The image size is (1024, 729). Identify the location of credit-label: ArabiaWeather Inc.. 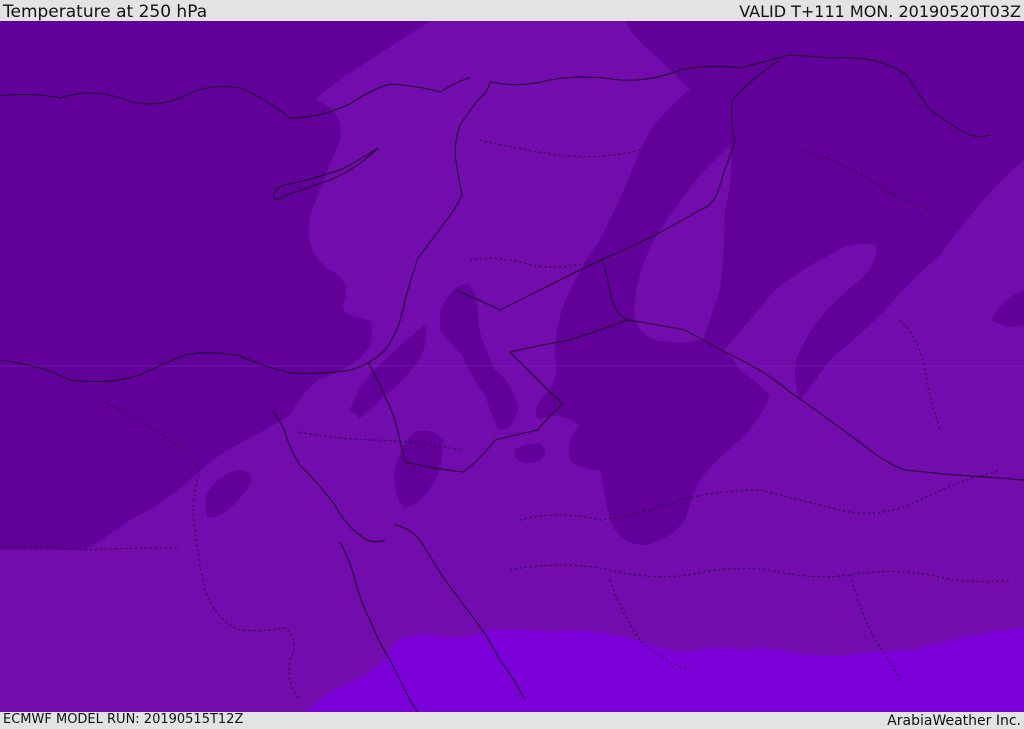
(954, 721).